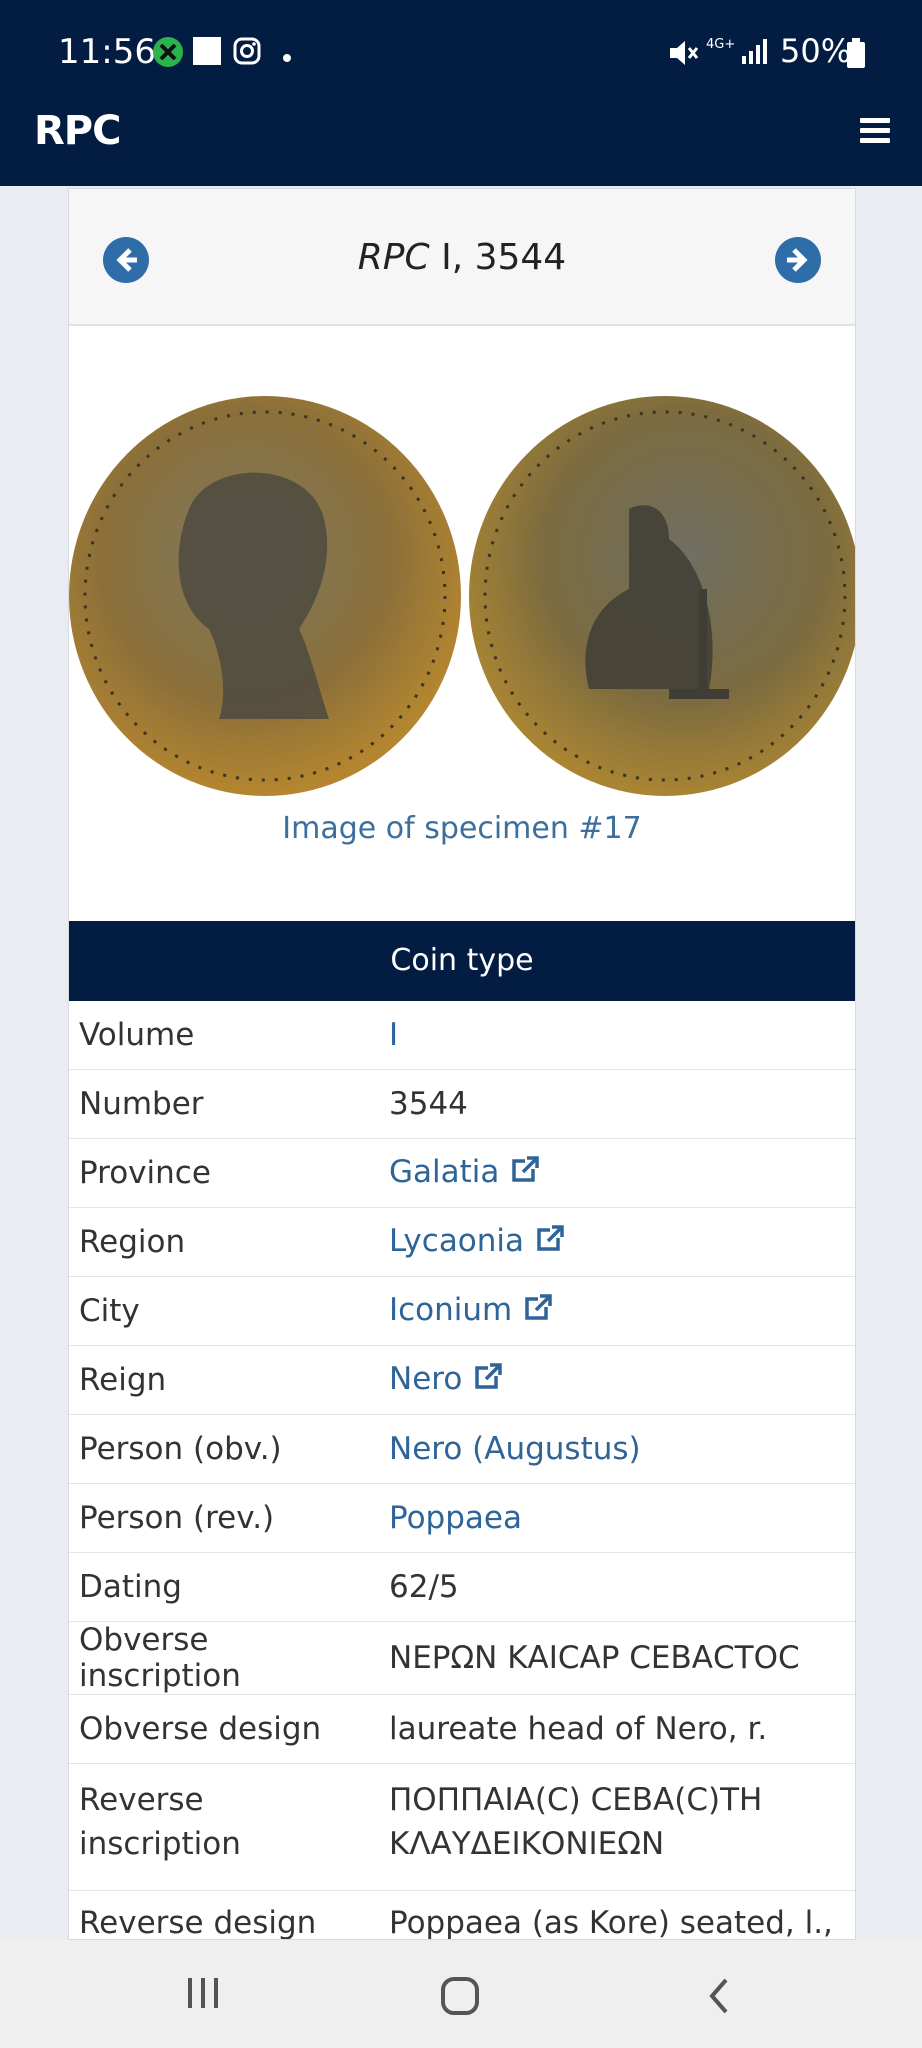 This screenshot has width=922, height=2048. What do you see at coordinates (498, 257) in the screenshot?
I see `title-number: I, 3544` at bounding box center [498, 257].